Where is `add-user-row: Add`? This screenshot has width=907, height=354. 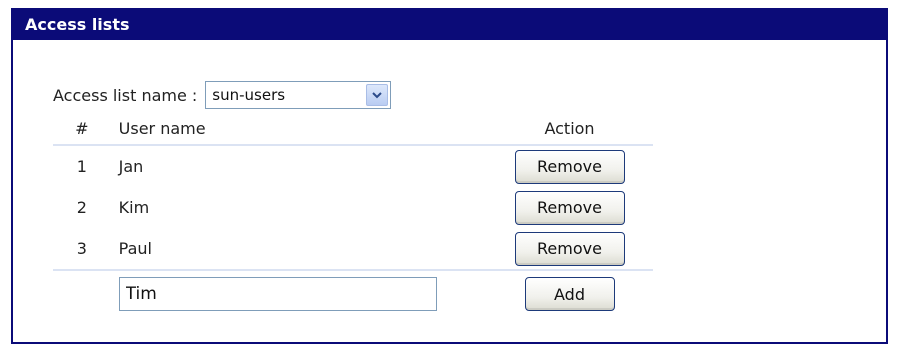 add-user-row: Add is located at coordinates (353, 293).